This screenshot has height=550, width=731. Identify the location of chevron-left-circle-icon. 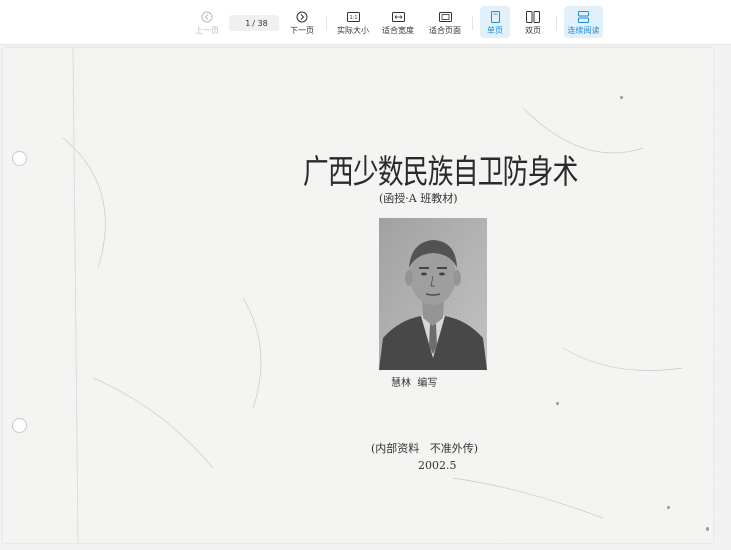
(207, 16).